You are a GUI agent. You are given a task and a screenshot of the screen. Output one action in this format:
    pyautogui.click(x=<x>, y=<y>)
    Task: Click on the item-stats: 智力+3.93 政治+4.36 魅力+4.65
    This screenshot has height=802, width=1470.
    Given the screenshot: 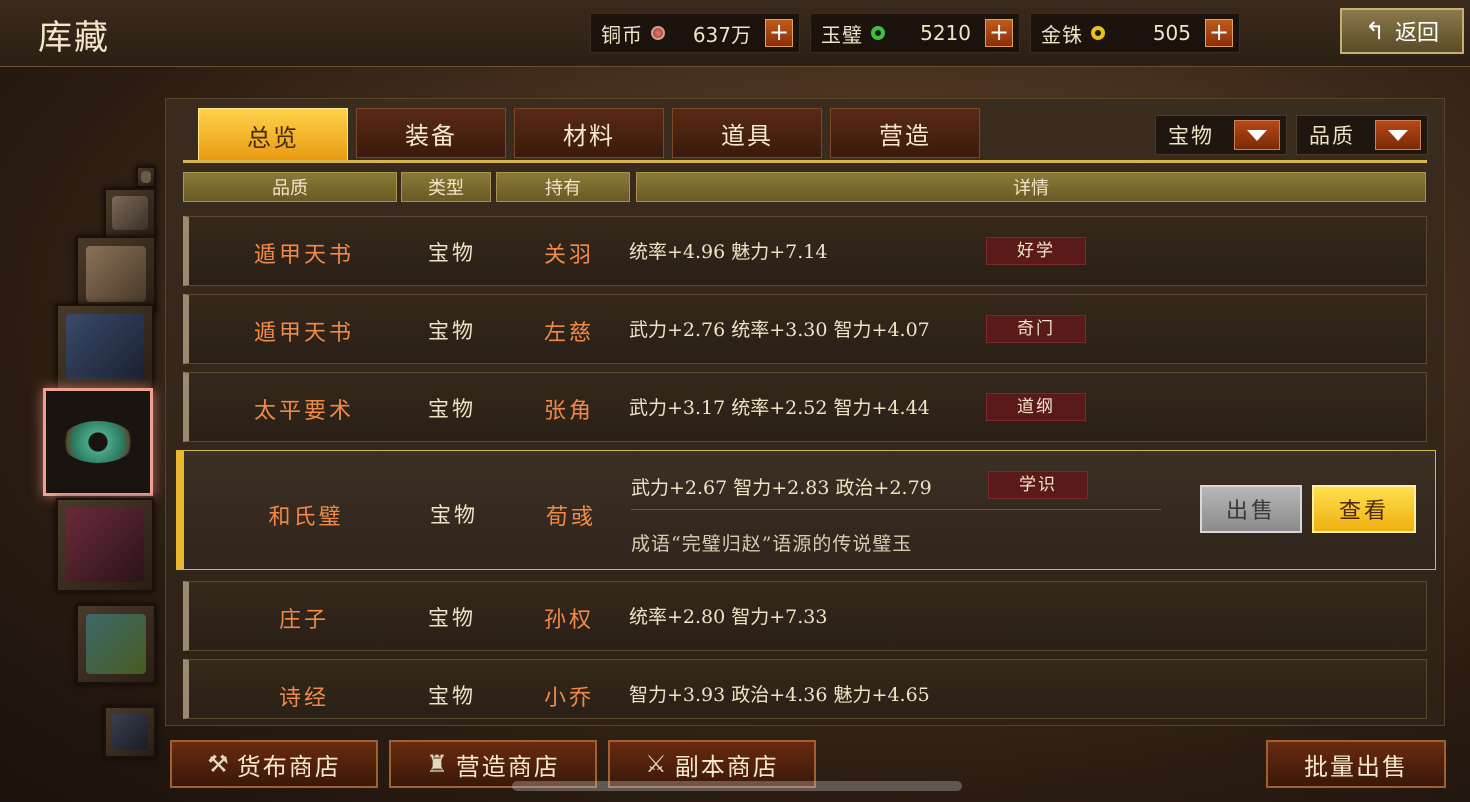 What is the action you would take?
    pyautogui.click(x=779, y=695)
    